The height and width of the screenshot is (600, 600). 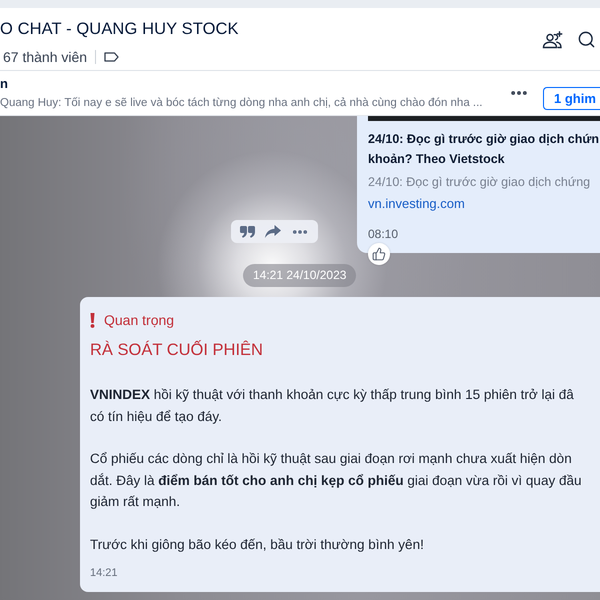 I want to click on member-count: 67 thành viên, so click(x=45, y=57).